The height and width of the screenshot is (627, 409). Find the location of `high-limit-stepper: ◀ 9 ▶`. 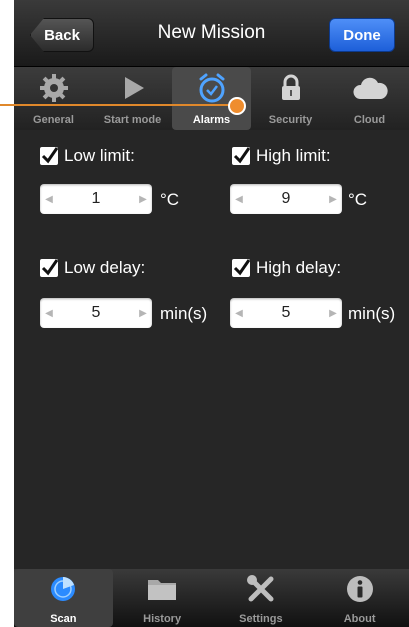

high-limit-stepper: ◀ 9 ▶ is located at coordinates (286, 199).